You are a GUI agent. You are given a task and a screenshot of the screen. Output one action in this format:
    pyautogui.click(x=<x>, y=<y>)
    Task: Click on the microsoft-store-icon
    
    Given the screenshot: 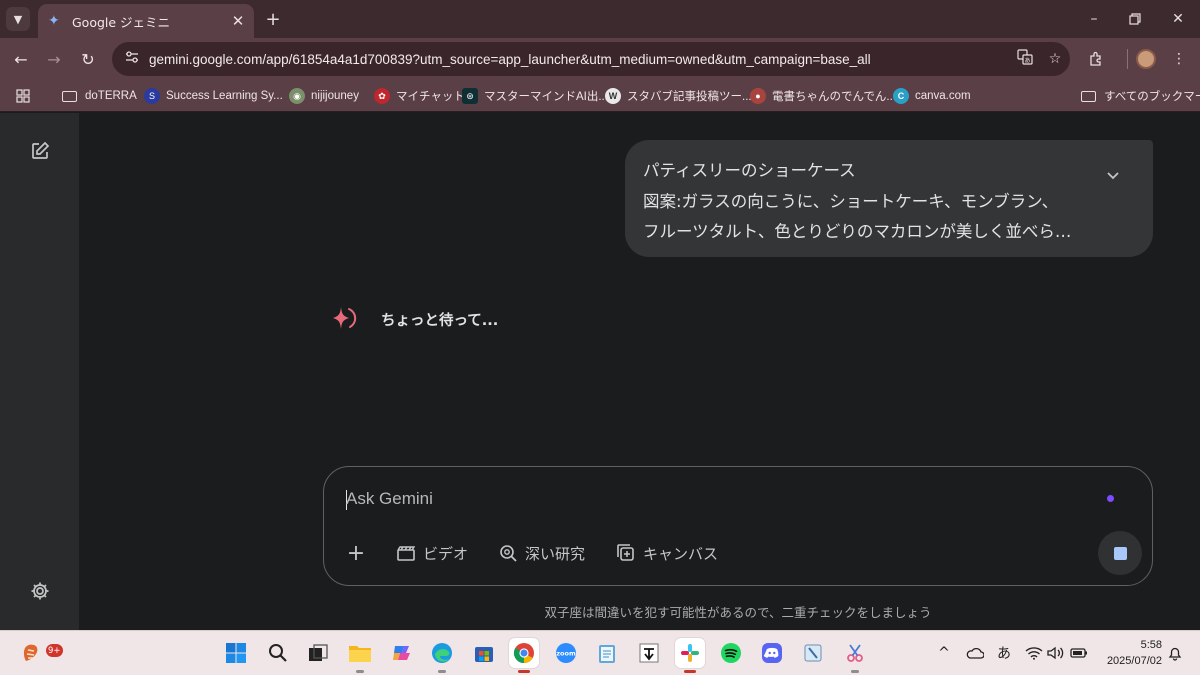 What is the action you would take?
    pyautogui.click(x=484, y=653)
    